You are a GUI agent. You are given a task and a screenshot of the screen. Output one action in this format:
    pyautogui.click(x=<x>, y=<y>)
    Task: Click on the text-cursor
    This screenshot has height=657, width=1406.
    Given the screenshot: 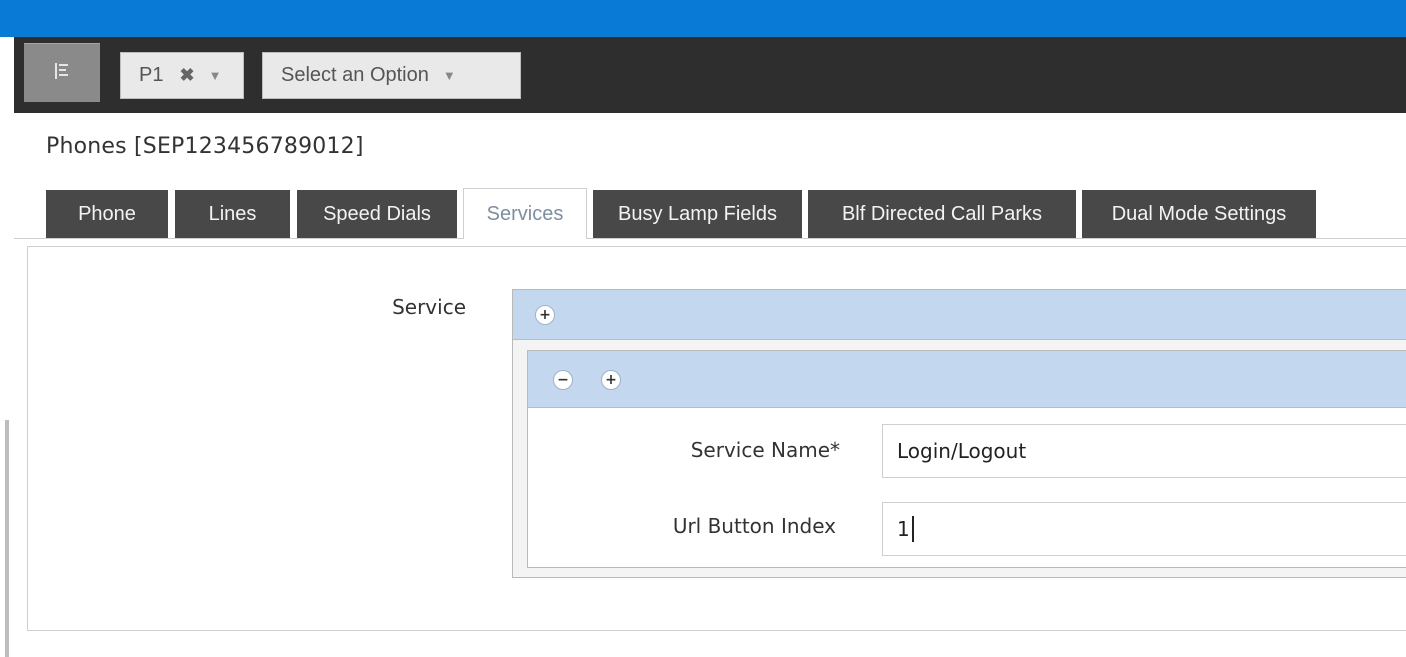 What is the action you would take?
    pyautogui.click(x=912, y=529)
    